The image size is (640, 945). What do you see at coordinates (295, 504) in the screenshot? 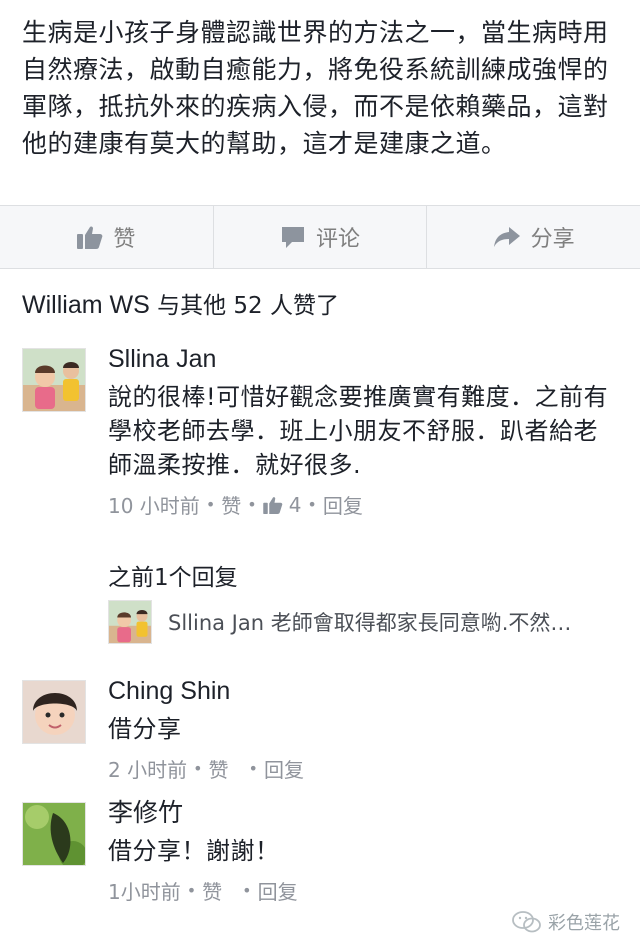
I see `comment-like-count: 4` at bounding box center [295, 504].